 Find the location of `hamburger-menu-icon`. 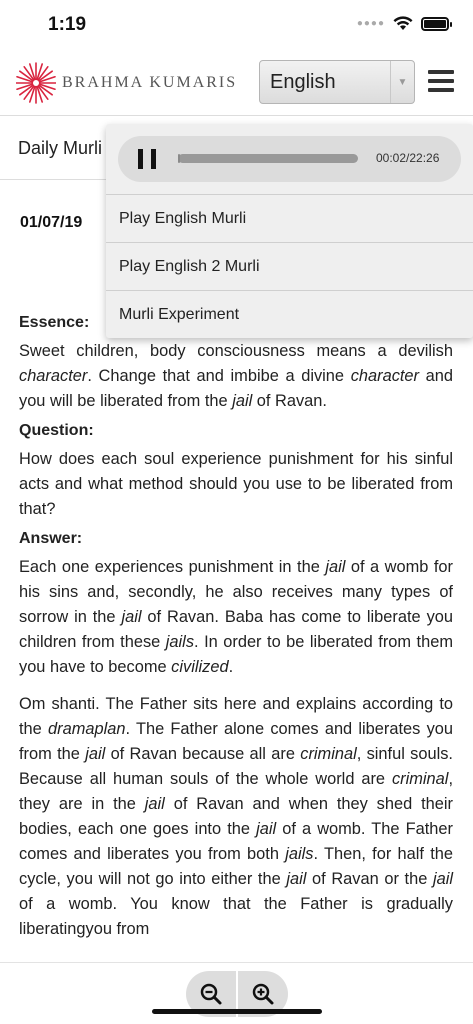

hamburger-menu-icon is located at coordinates (441, 81).